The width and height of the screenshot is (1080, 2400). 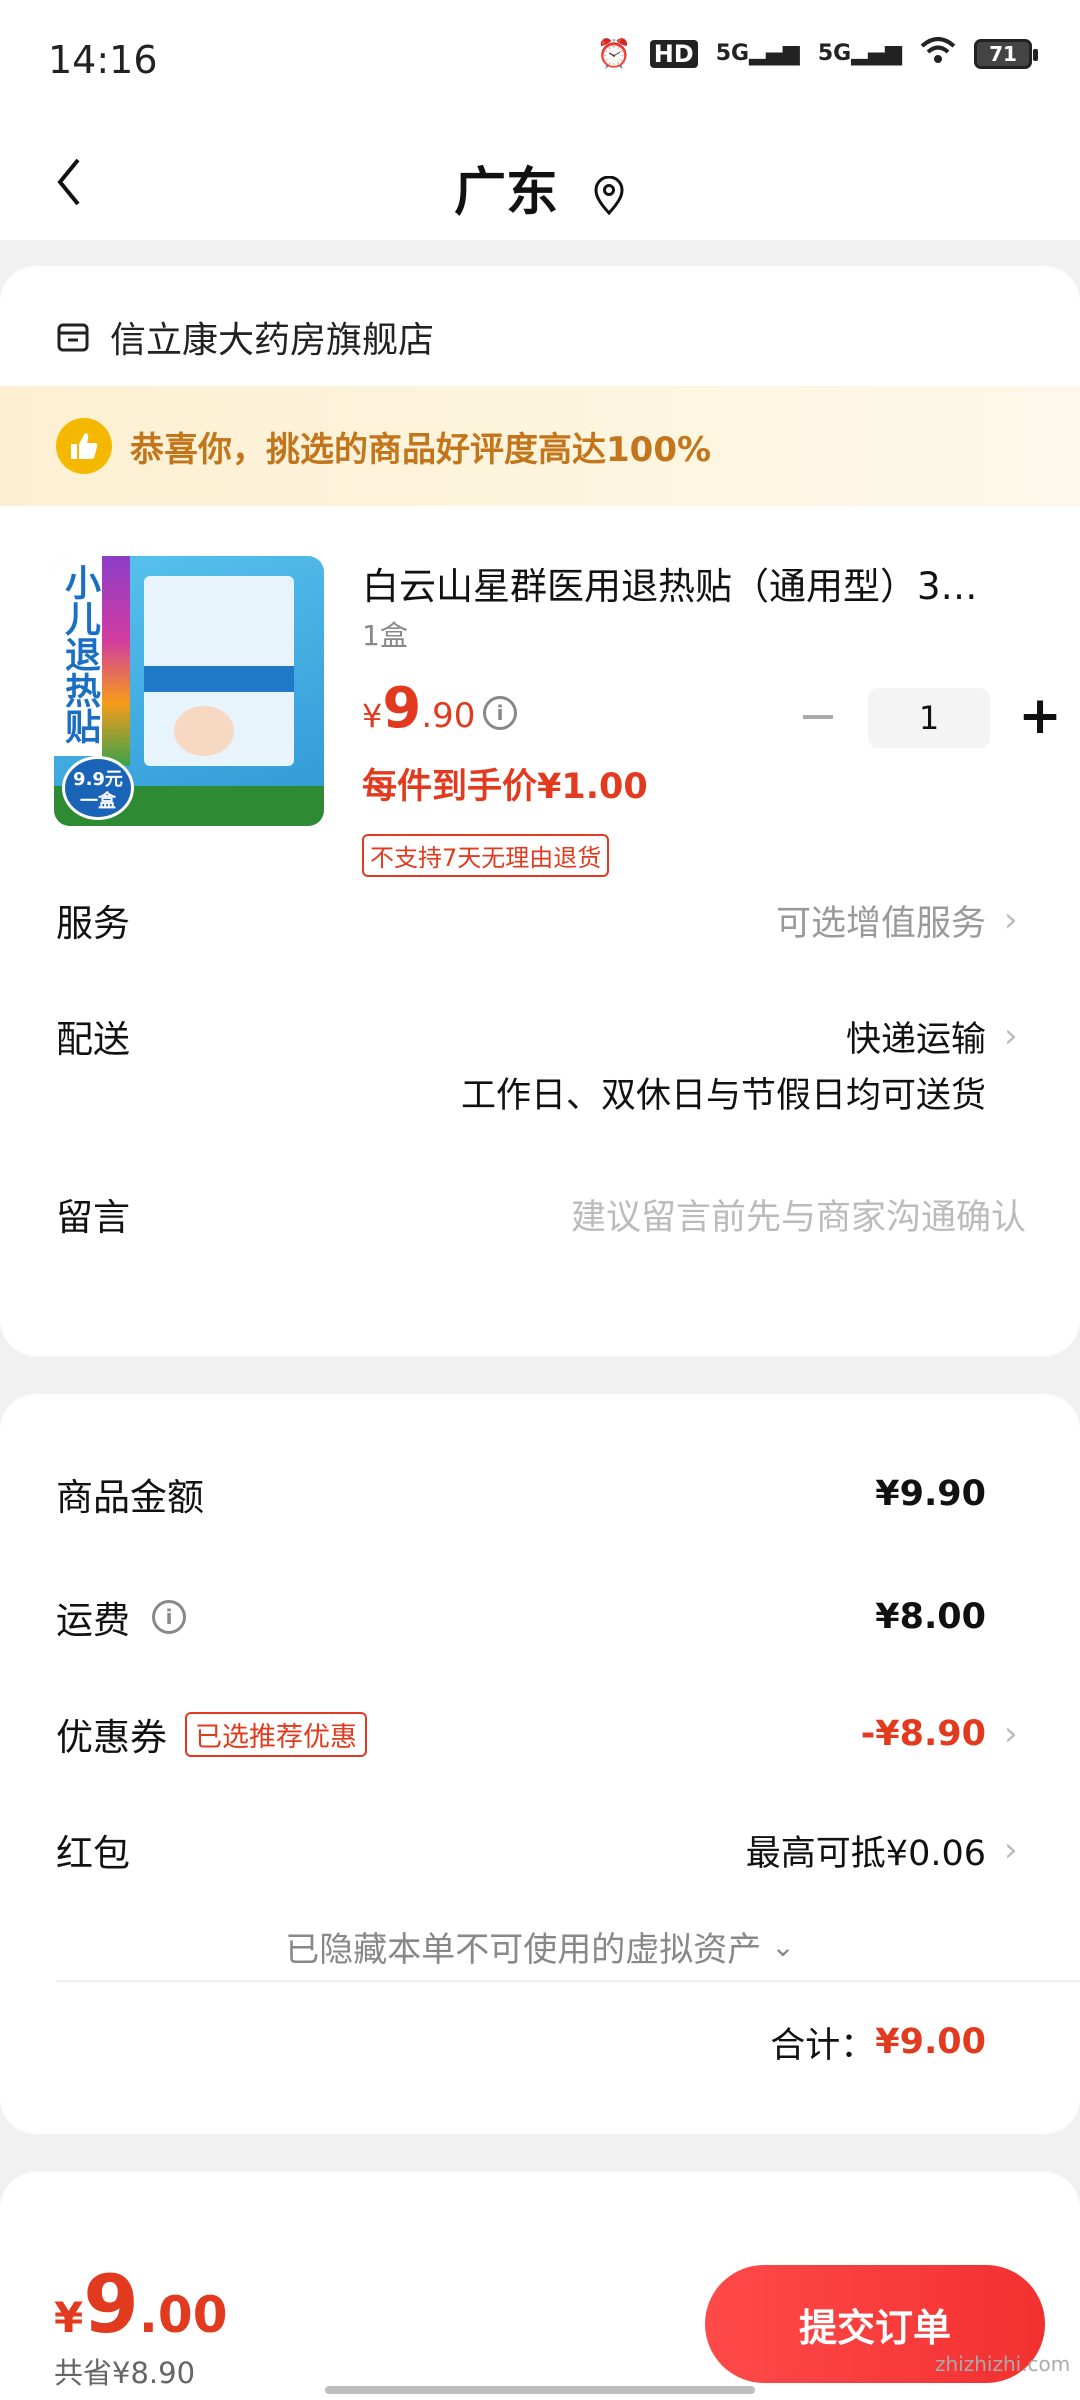 What do you see at coordinates (130, 1497) in the screenshot?
I see `goods-amount-label: 商品金额` at bounding box center [130, 1497].